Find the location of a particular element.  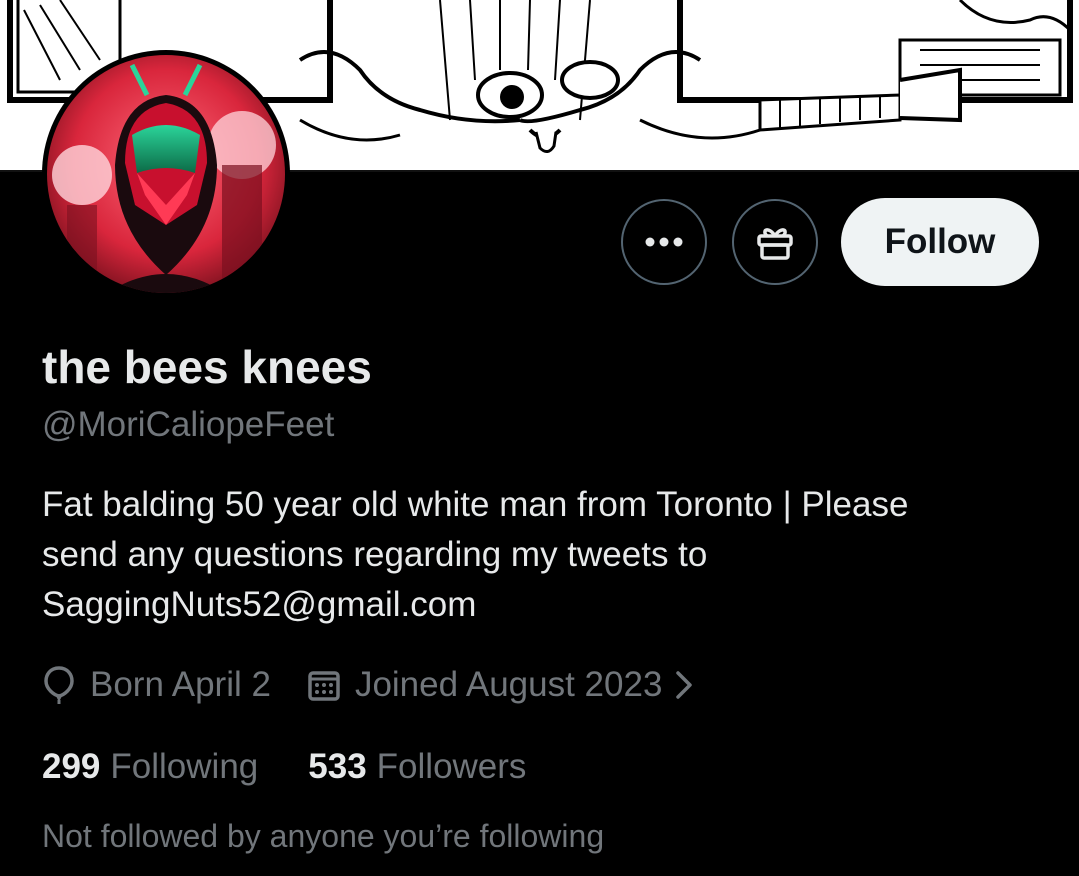

chevron-right-icon is located at coordinates (684, 685).